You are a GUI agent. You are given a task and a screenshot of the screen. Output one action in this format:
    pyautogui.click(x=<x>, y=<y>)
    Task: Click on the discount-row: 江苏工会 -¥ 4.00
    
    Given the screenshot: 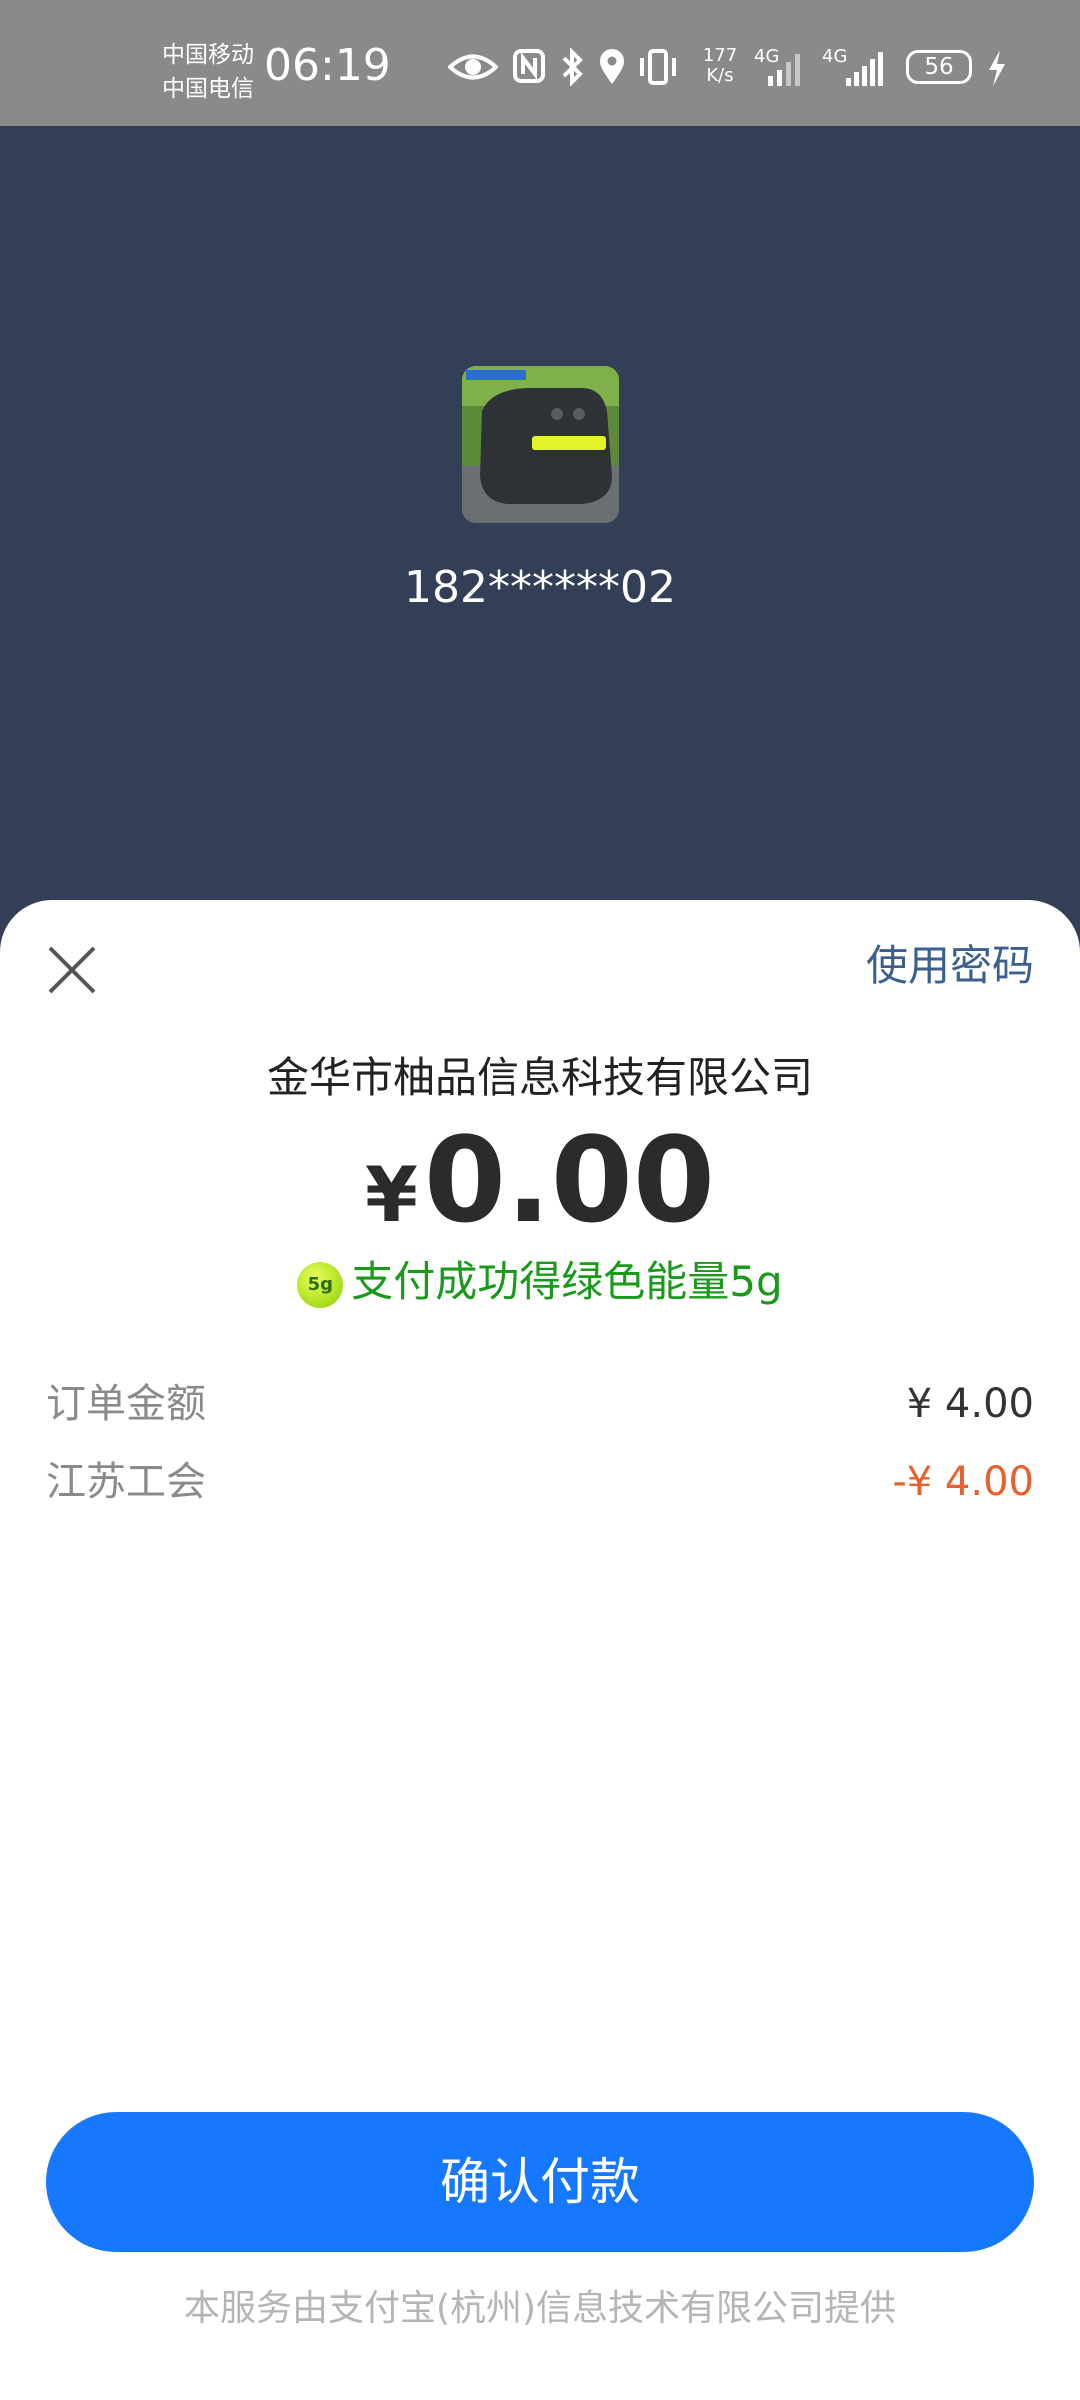 What is the action you would take?
    pyautogui.click(x=540, y=1482)
    